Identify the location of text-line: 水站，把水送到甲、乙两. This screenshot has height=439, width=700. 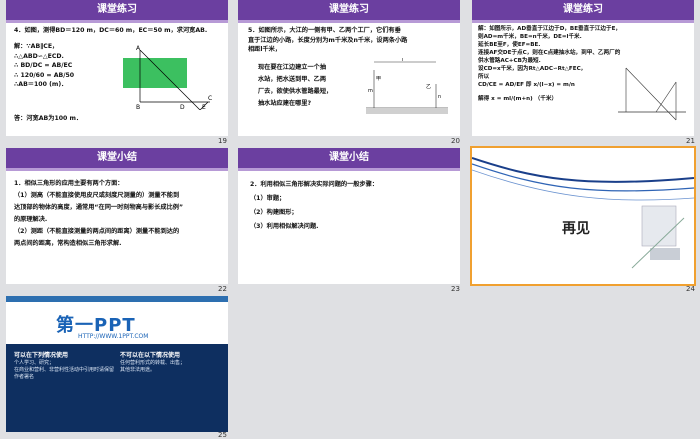
(292, 79).